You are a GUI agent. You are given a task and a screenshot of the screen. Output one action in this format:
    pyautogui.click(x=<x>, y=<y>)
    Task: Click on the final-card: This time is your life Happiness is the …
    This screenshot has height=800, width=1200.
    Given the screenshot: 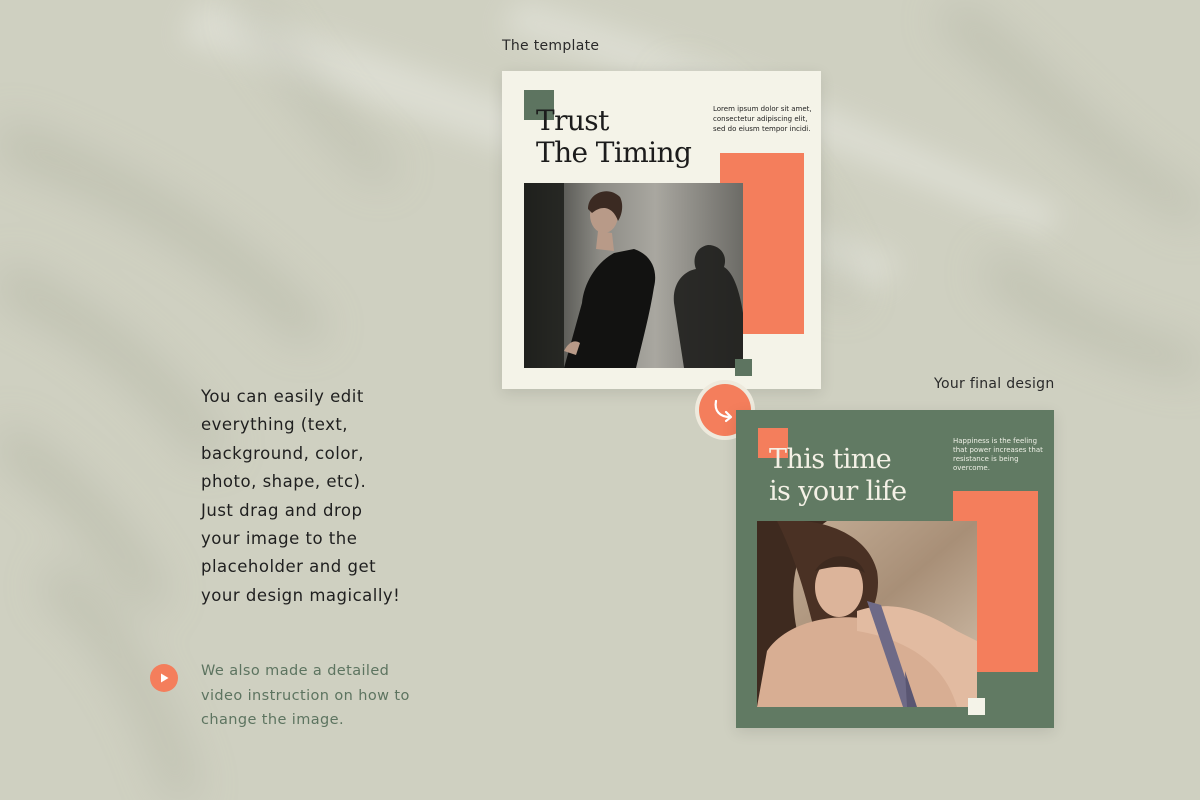 What is the action you would take?
    pyautogui.click(x=895, y=569)
    